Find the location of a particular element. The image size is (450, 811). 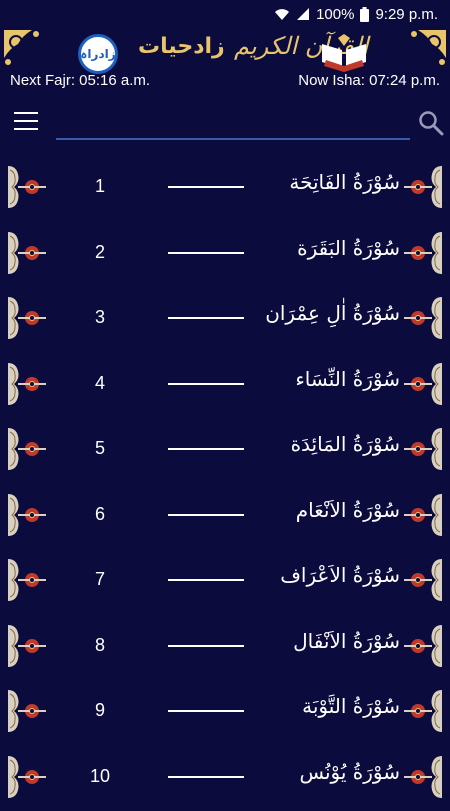

surah-name: سُوْرَةُ الاَنْفَال is located at coordinates (325, 641).